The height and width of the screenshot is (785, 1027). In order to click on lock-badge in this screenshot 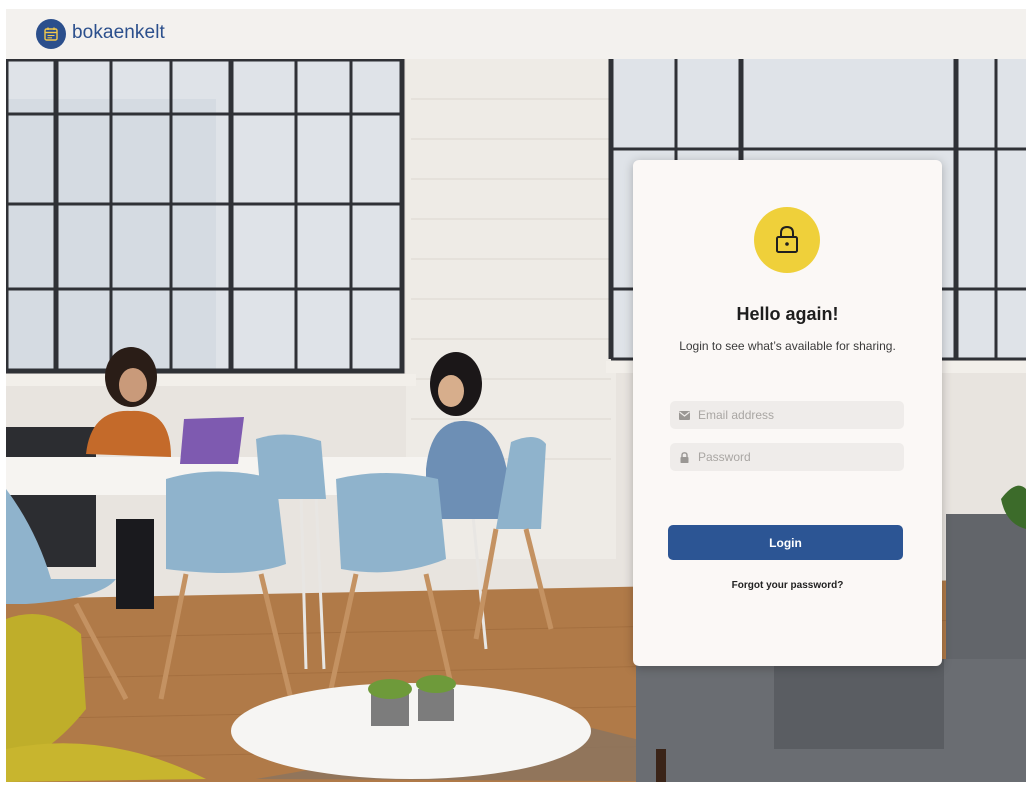, I will do `click(787, 240)`.